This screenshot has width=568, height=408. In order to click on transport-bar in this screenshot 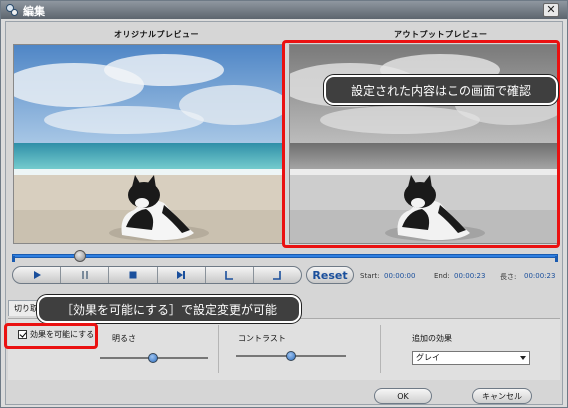, I will do `click(157, 275)`.